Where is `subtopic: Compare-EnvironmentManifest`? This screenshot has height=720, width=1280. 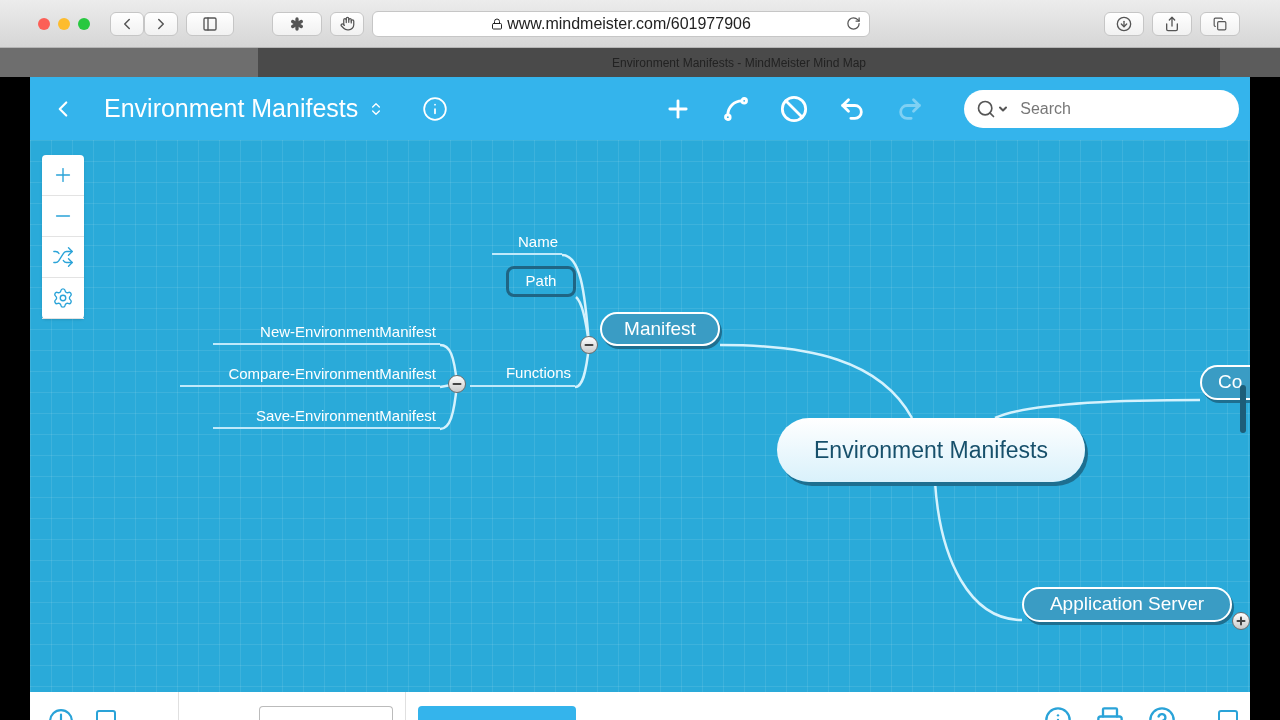
subtopic: Compare-EnvironmentManifest is located at coordinates (310, 375).